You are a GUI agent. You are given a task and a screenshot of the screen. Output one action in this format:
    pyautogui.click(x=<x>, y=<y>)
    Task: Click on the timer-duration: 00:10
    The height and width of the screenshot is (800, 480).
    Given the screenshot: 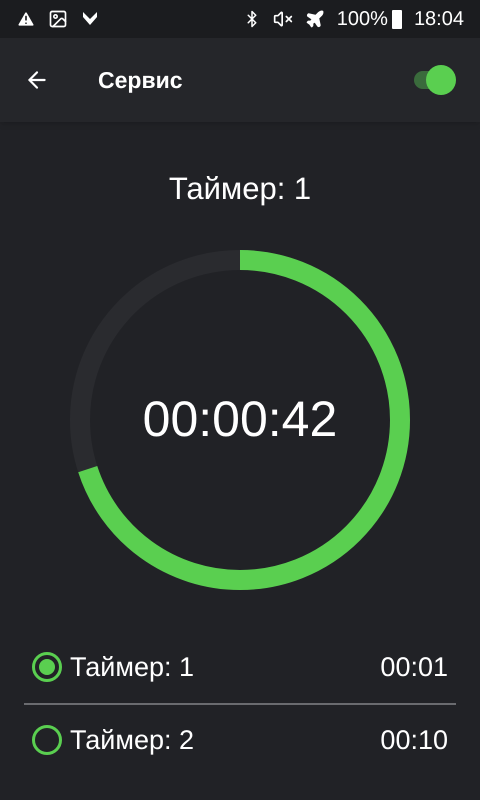 What is the action you would take?
    pyautogui.click(x=414, y=740)
    